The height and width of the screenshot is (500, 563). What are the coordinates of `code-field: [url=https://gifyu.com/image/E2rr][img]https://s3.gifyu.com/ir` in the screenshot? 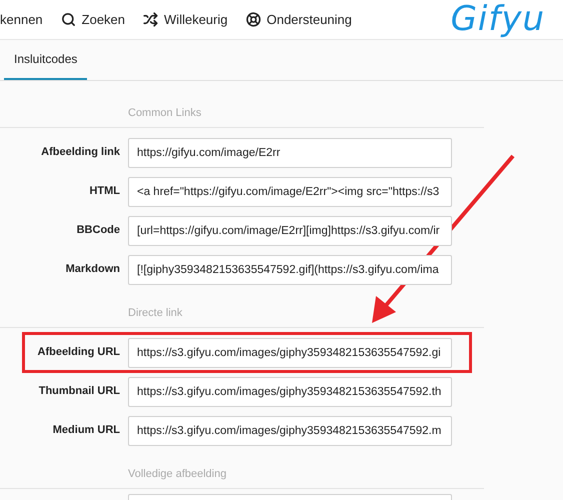 It's located at (290, 231).